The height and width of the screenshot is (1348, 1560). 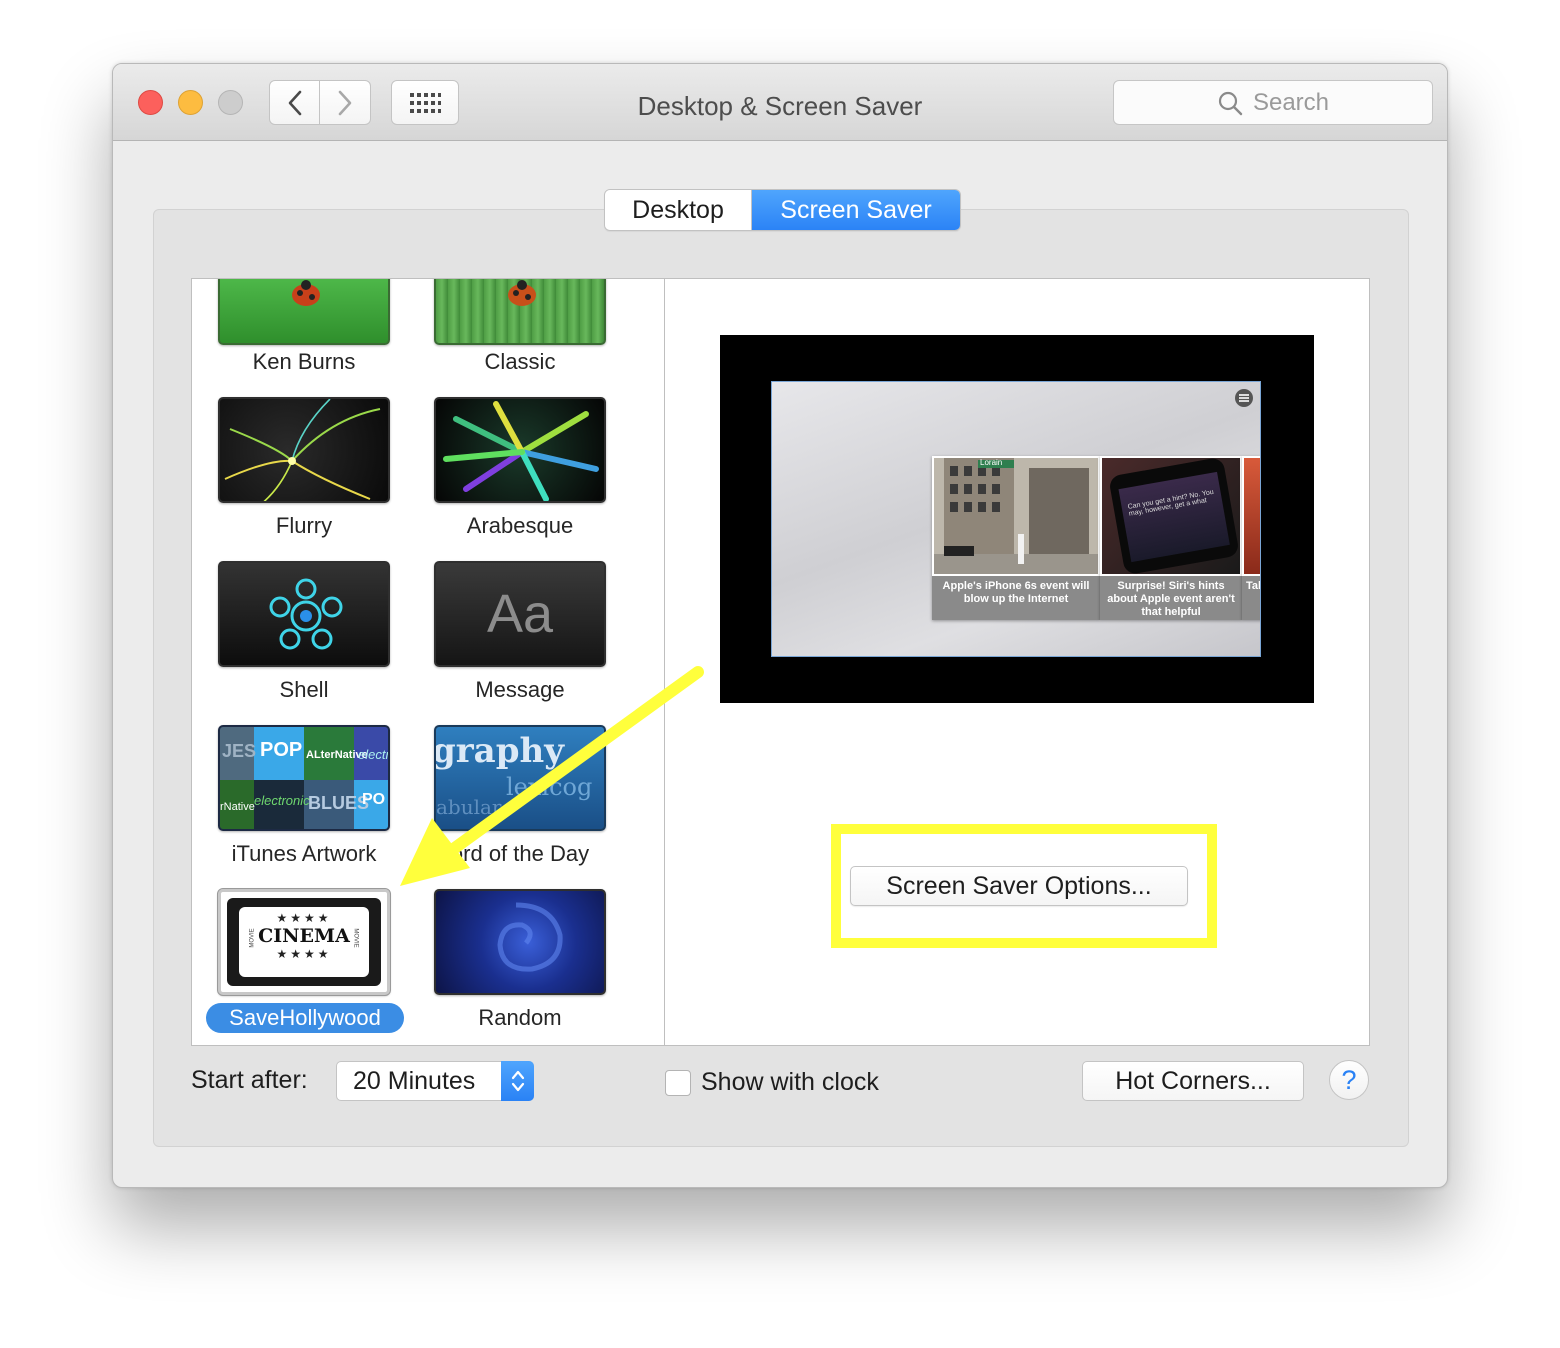 I want to click on search-field: Search, so click(x=1273, y=102).